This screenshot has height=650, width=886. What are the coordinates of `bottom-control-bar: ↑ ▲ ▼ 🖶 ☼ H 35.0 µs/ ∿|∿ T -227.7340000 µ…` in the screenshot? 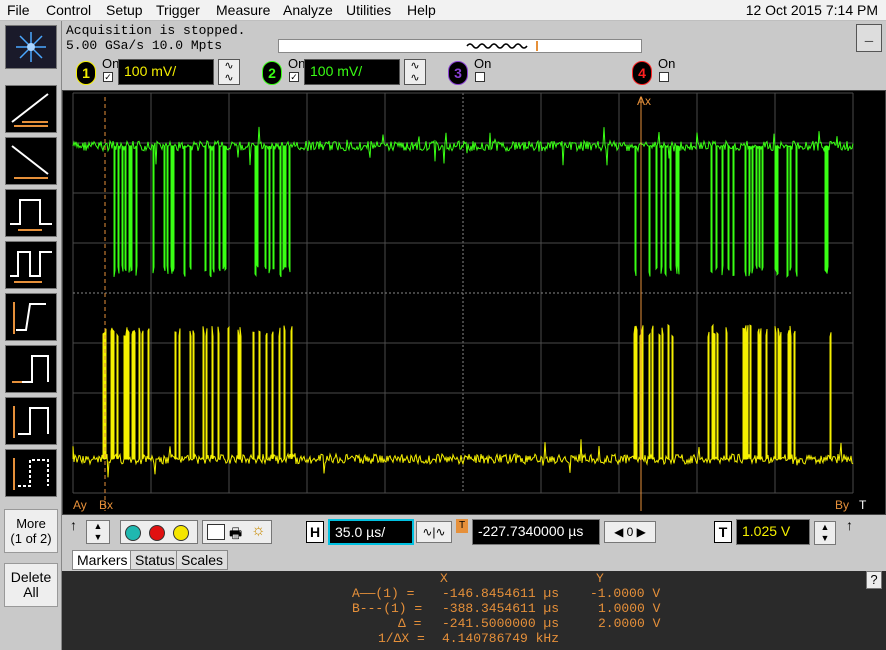 It's located at (474, 532).